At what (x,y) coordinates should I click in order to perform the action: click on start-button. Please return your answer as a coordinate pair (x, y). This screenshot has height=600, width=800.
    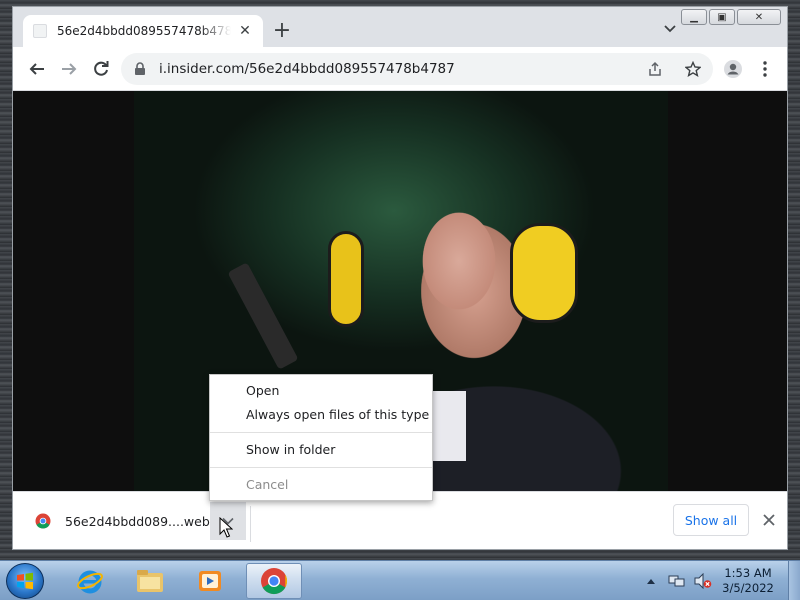
    Looking at the image, I should click on (25, 581).